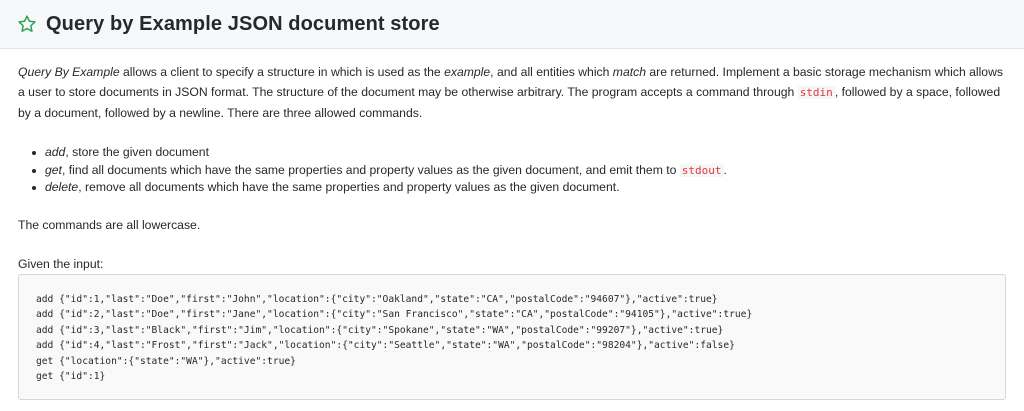 This screenshot has height=411, width=1024. What do you see at coordinates (62, 187) in the screenshot?
I see `command-name: delete` at bounding box center [62, 187].